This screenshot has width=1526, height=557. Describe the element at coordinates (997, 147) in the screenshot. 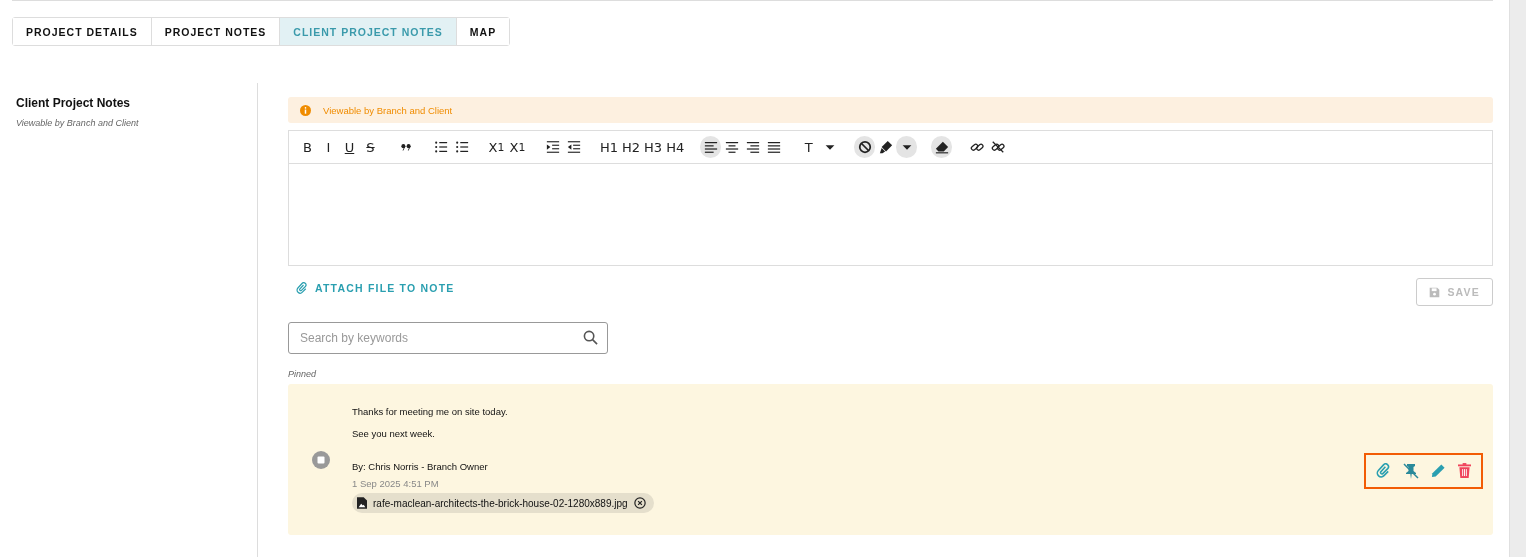

I see `unlink-icon` at that location.